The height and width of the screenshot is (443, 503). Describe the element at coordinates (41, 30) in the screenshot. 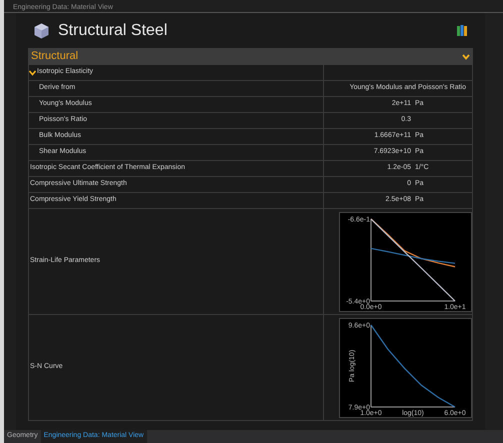

I see `cube-icon` at that location.